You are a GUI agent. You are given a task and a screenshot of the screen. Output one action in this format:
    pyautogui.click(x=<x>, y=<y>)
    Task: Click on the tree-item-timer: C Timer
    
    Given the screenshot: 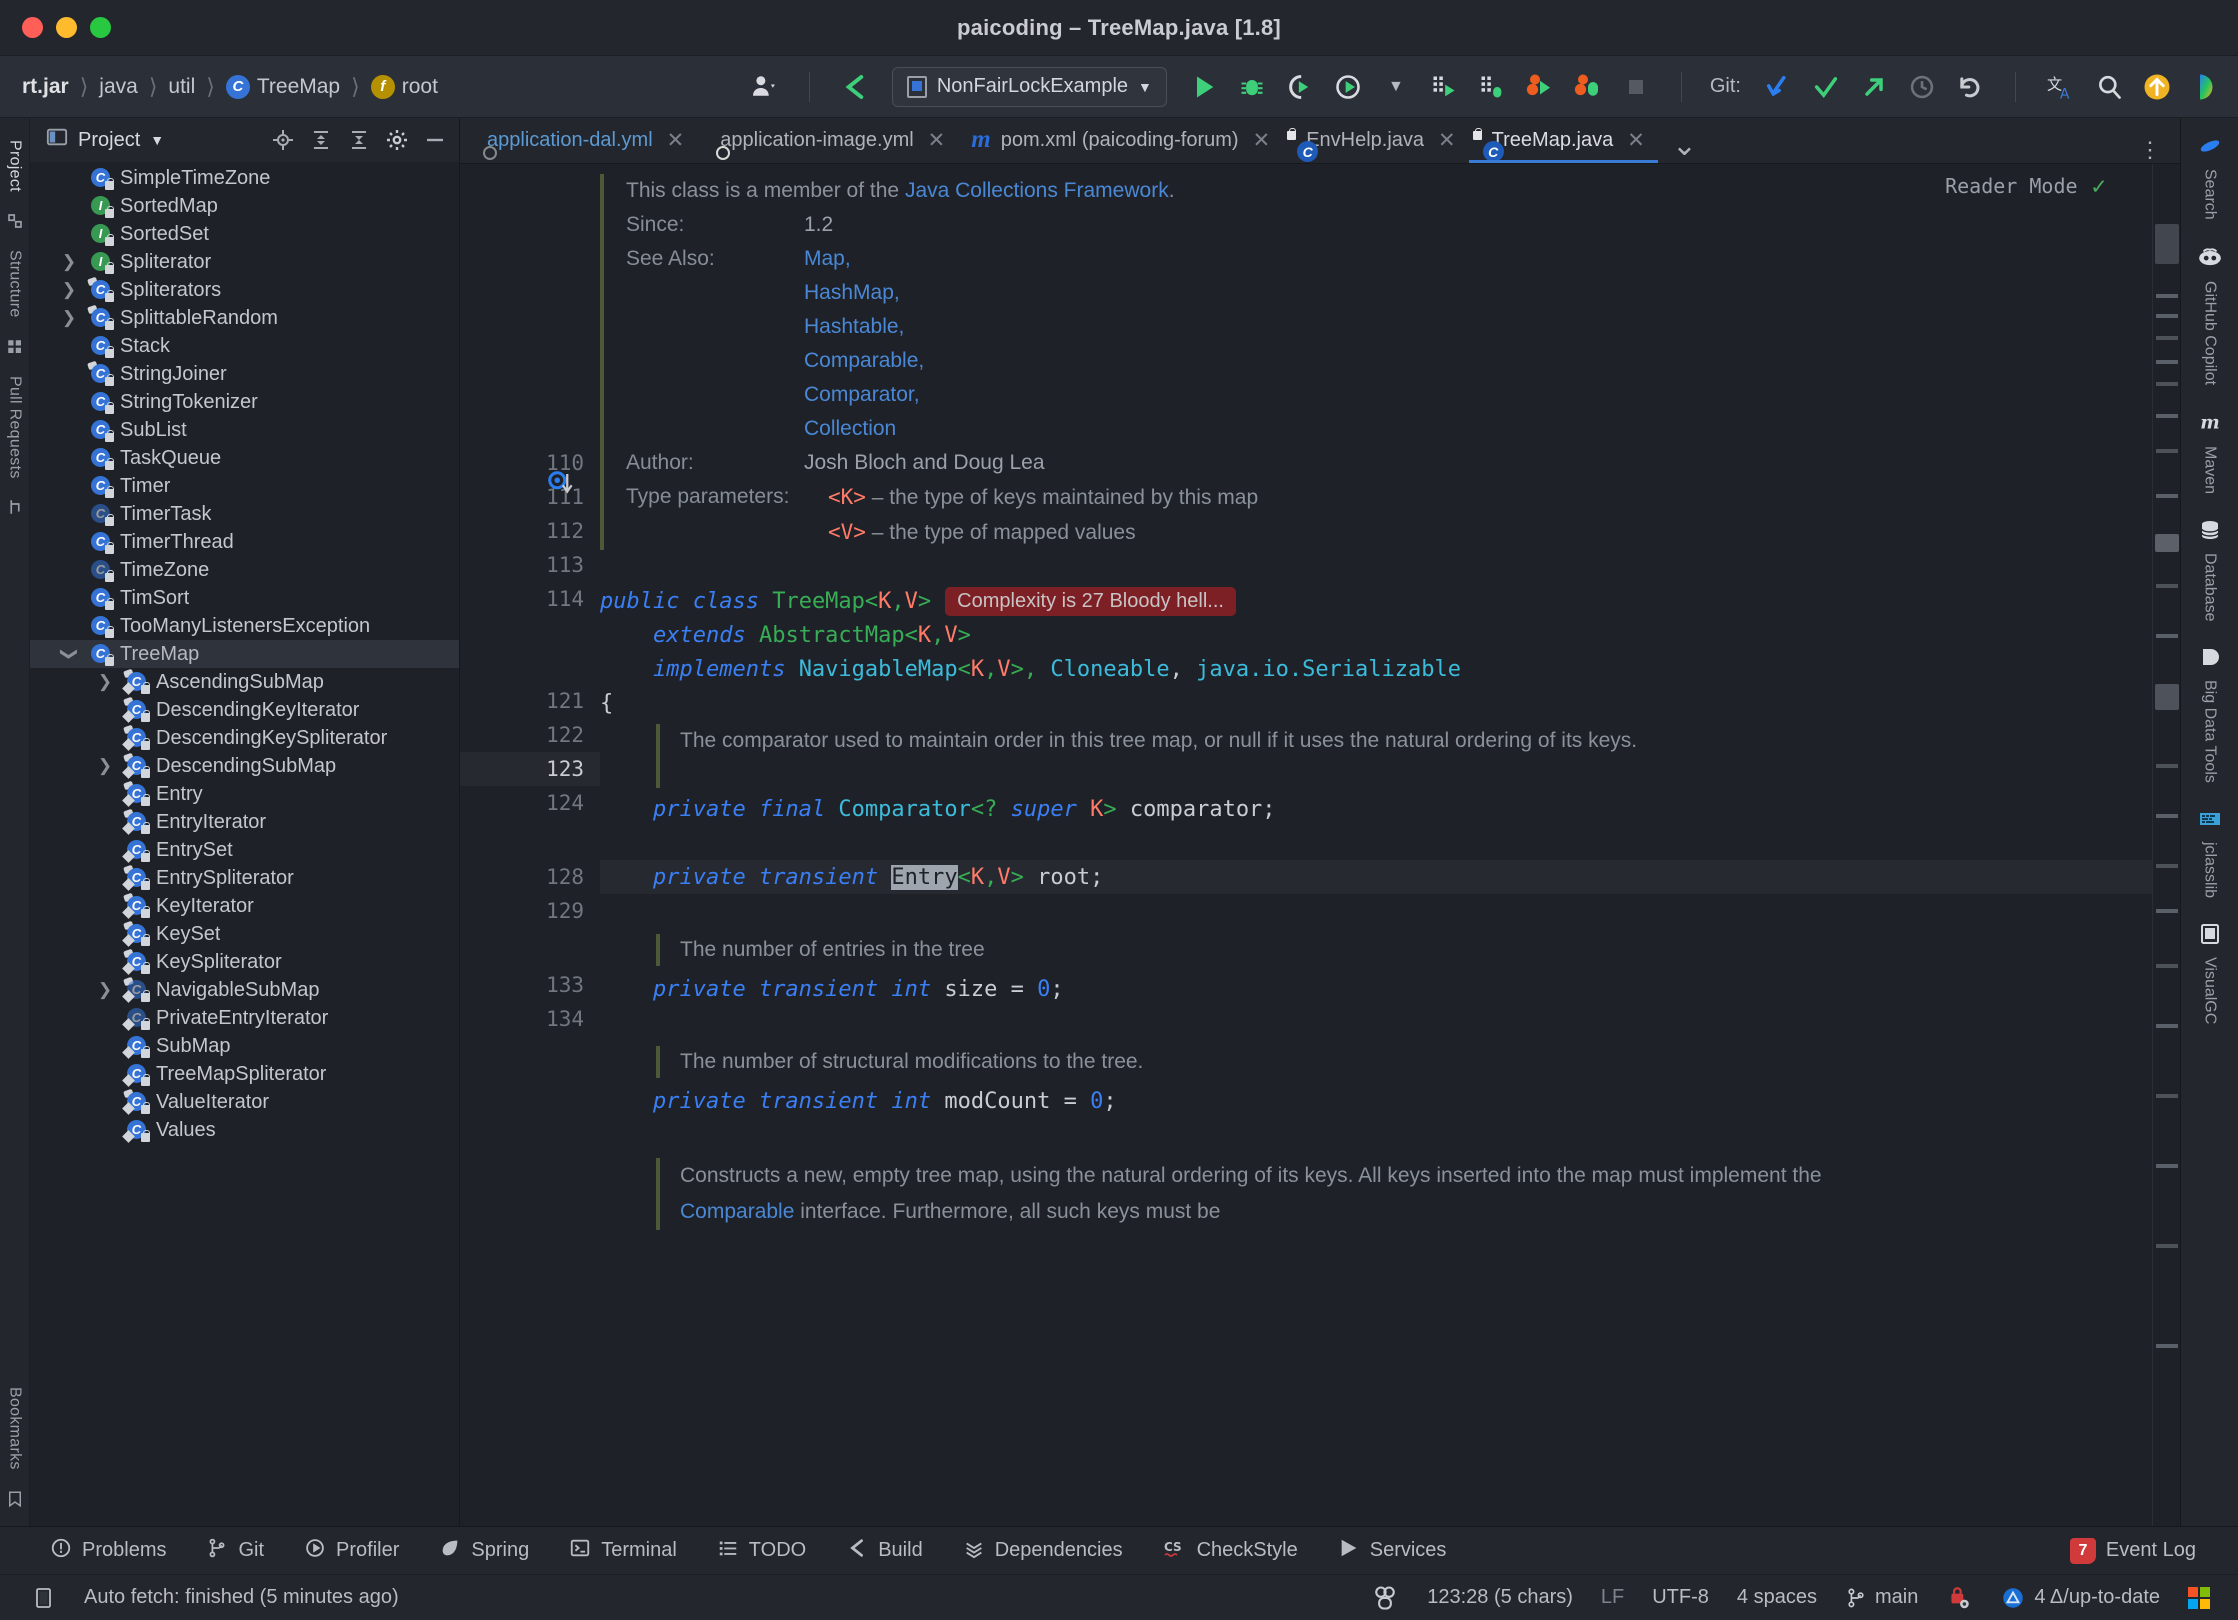 What is the action you would take?
    pyautogui.click(x=244, y=486)
    